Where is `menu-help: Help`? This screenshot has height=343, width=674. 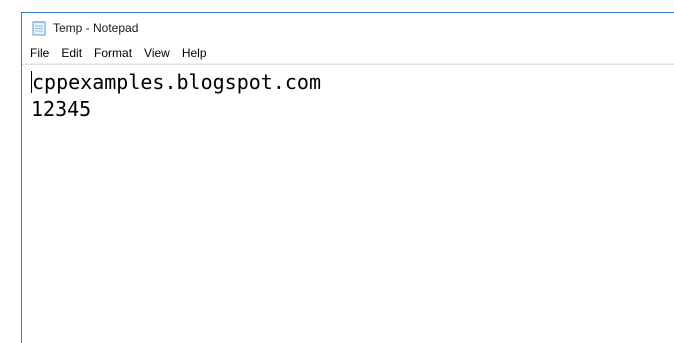 menu-help: Help is located at coordinates (194, 53).